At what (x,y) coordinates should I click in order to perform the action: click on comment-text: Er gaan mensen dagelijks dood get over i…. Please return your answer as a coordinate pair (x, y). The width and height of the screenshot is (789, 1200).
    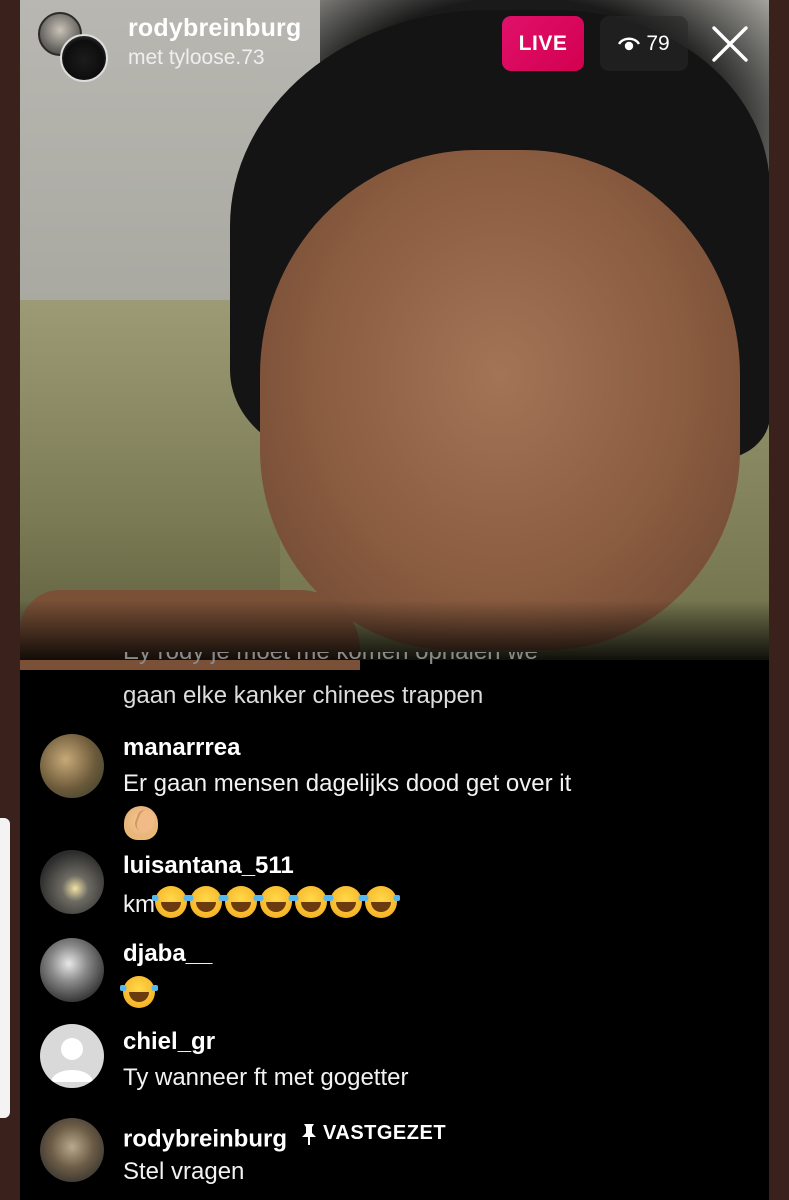
    Looking at the image, I should click on (347, 783).